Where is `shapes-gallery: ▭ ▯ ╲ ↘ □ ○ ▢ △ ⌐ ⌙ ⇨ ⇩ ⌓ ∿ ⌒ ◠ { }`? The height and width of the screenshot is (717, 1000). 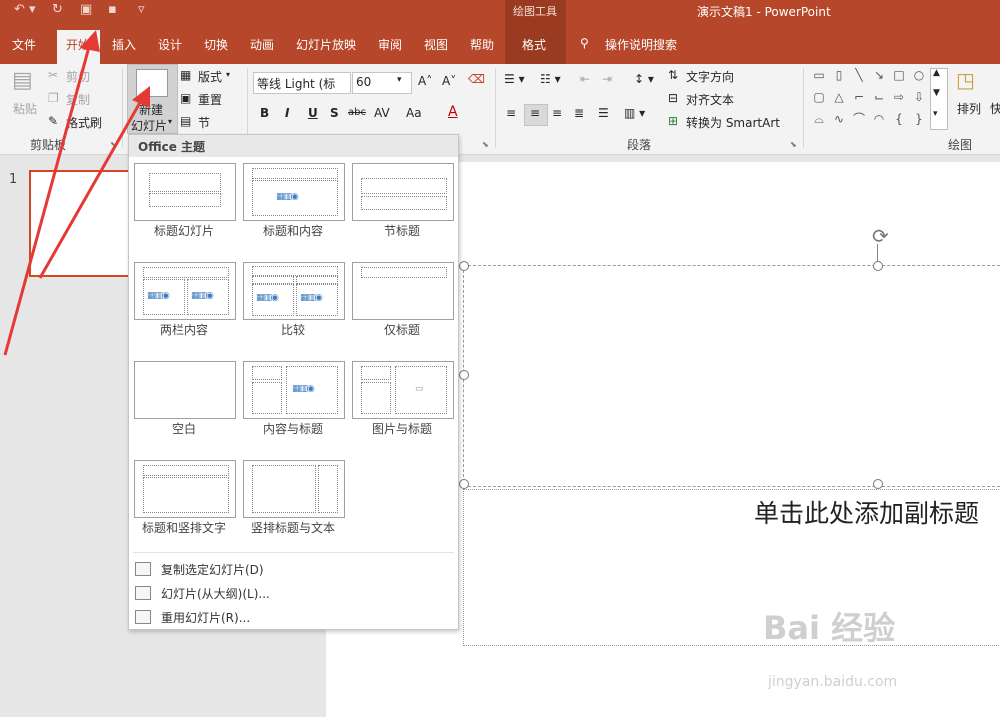 shapes-gallery: ▭ ▯ ╲ ↘ □ ○ ▢ △ ⌐ ⌙ ⇨ ⇩ ⌓ ∿ ⌒ ◠ { } is located at coordinates (871, 98).